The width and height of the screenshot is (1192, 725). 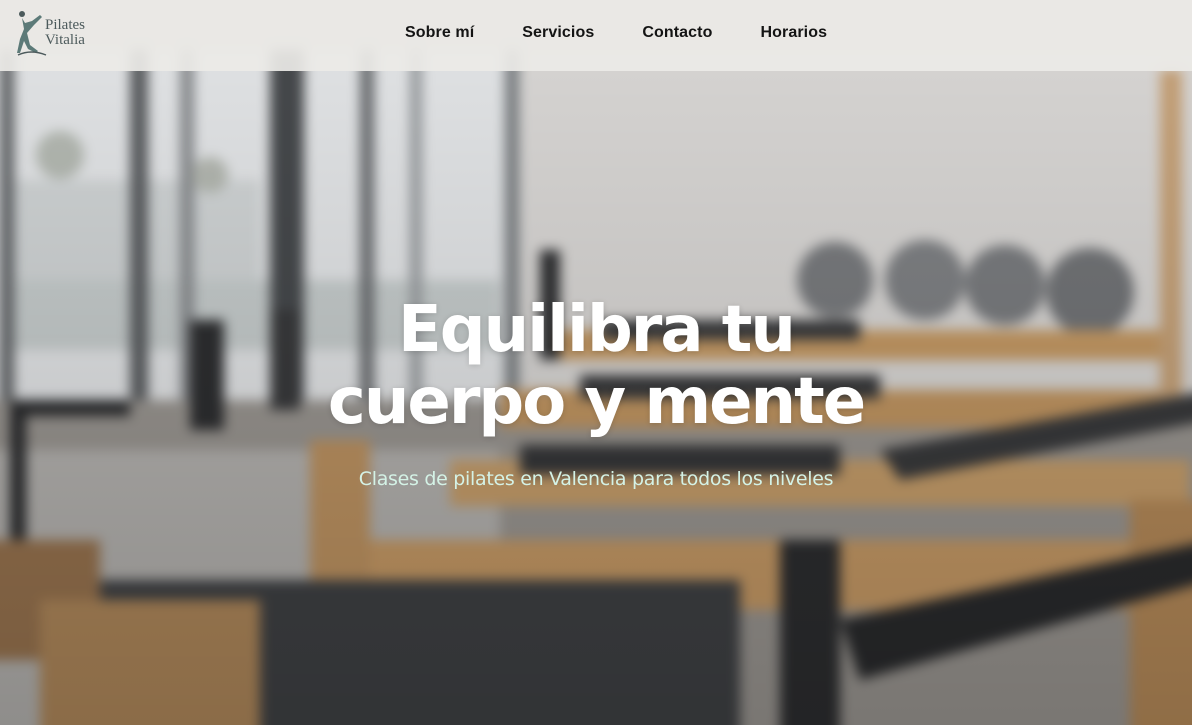 I want to click on nav-link-contacto: Contacto, so click(x=677, y=33).